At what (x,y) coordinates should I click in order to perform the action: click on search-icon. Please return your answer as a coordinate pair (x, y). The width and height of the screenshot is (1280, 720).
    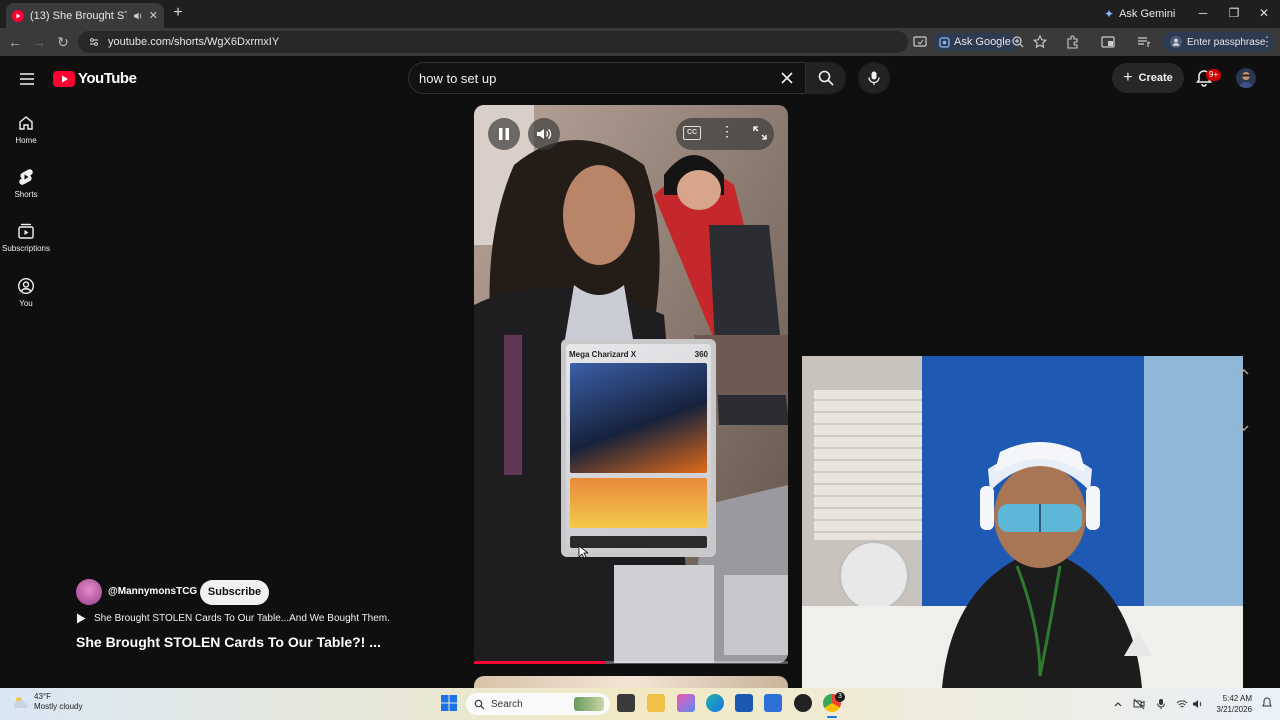
    Looking at the image, I should click on (826, 78).